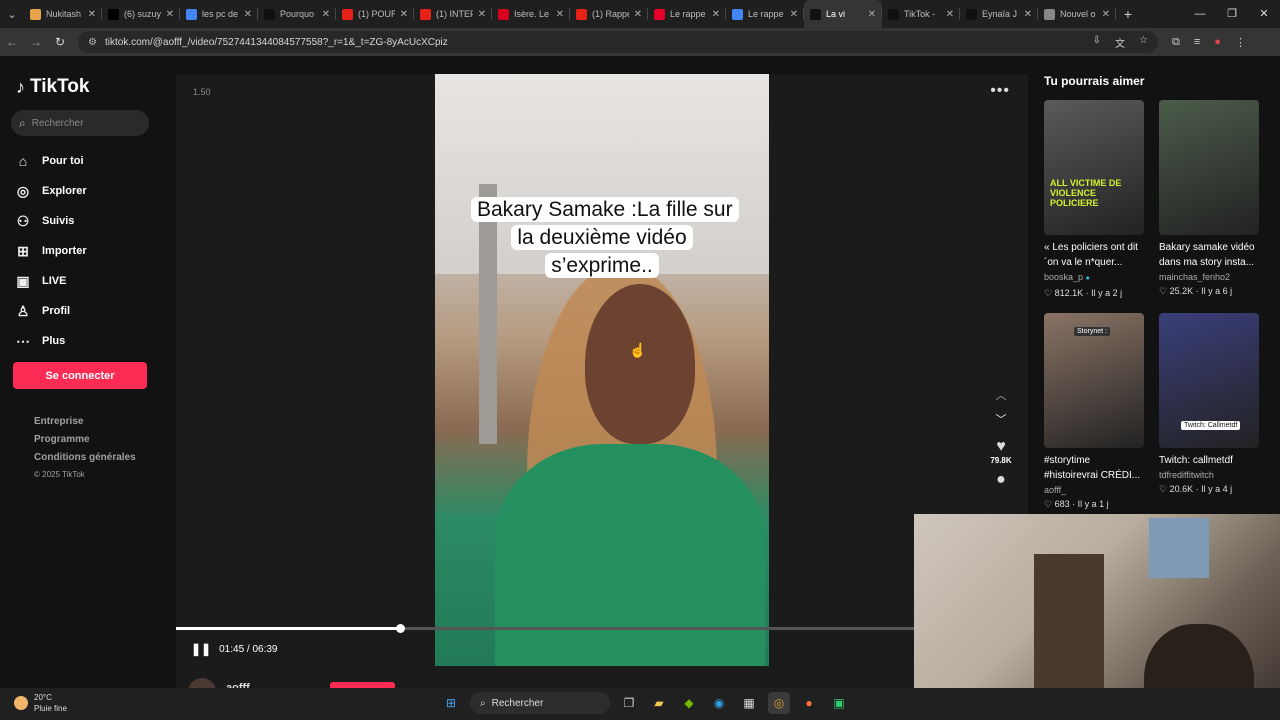  What do you see at coordinates (50, 311) in the screenshot?
I see `sidebar-item-profil: ♙ Profil` at bounding box center [50, 311].